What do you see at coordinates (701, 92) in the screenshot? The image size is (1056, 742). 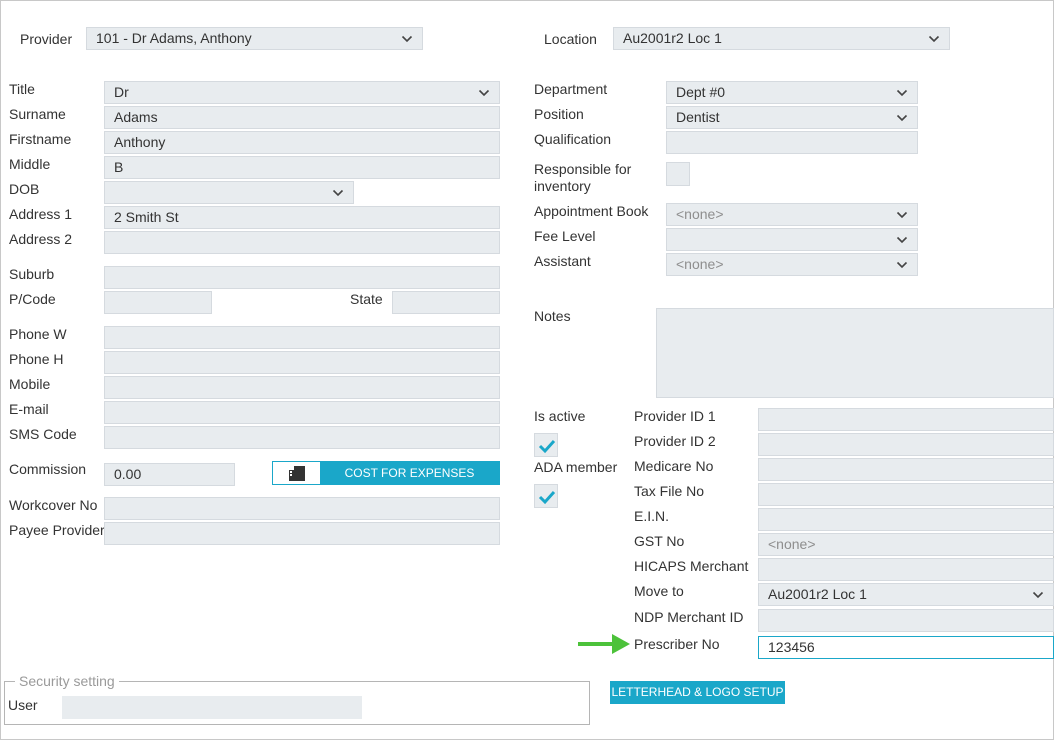 I see `department-value: Dept #0` at bounding box center [701, 92].